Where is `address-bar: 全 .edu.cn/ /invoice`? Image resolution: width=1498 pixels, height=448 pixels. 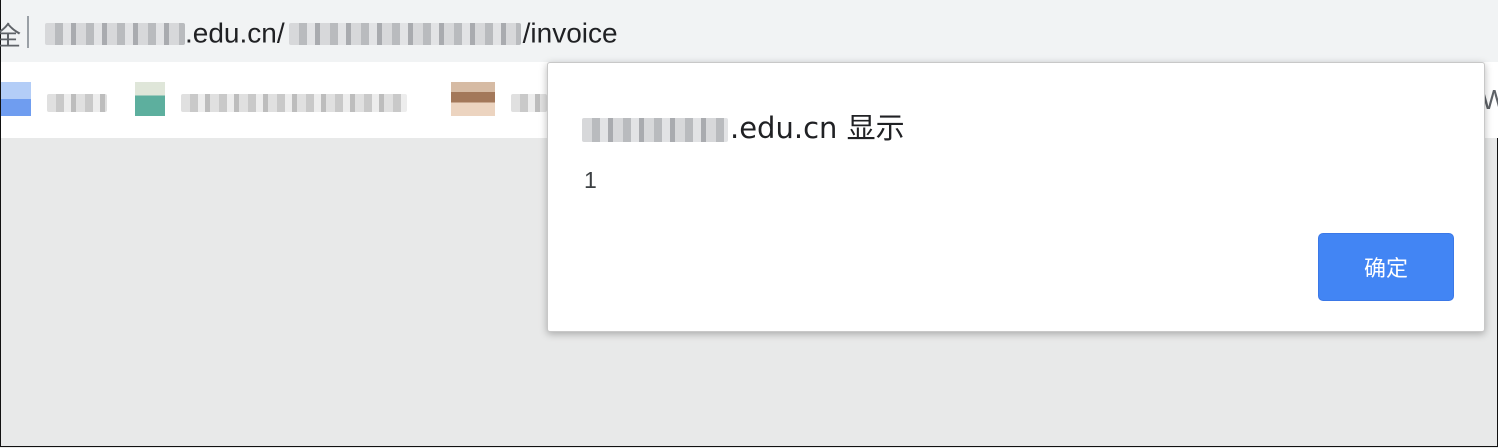
address-bar: 全 .edu.cn/ /invoice is located at coordinates (749, 31).